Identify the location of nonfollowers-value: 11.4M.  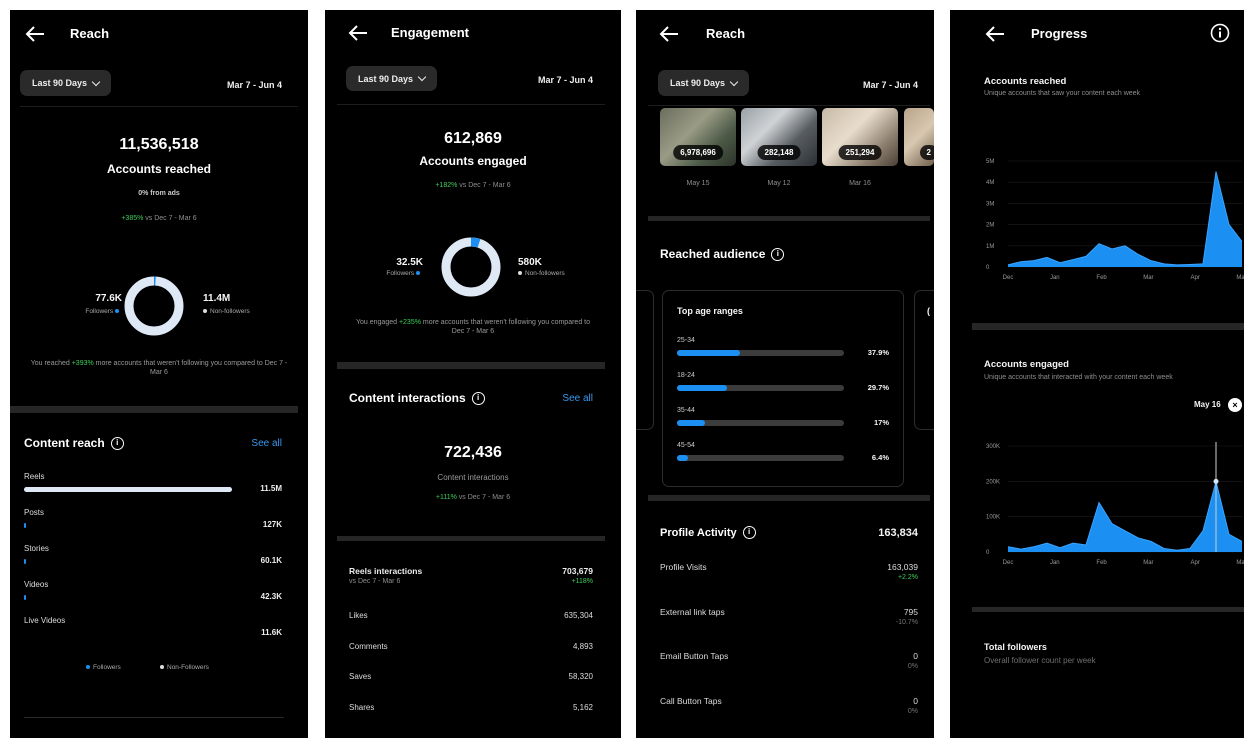
(217, 298).